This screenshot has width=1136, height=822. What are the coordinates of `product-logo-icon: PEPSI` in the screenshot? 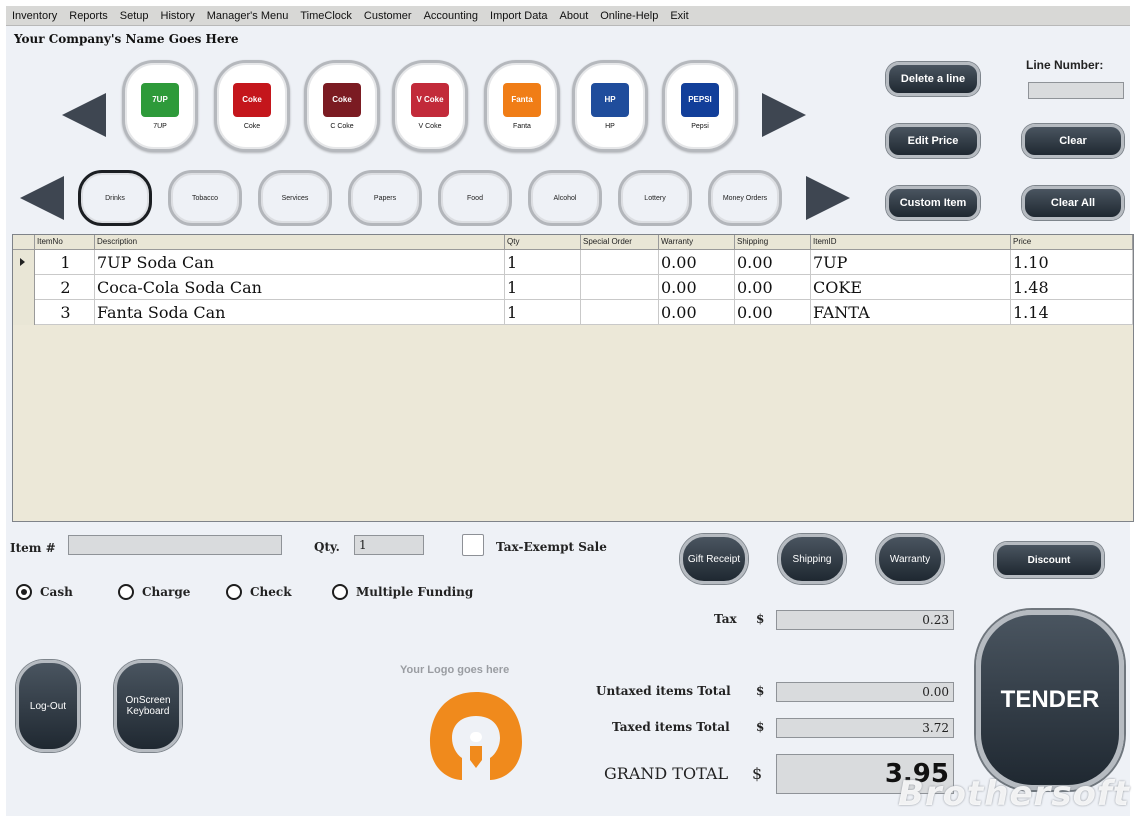 It's located at (700, 99).